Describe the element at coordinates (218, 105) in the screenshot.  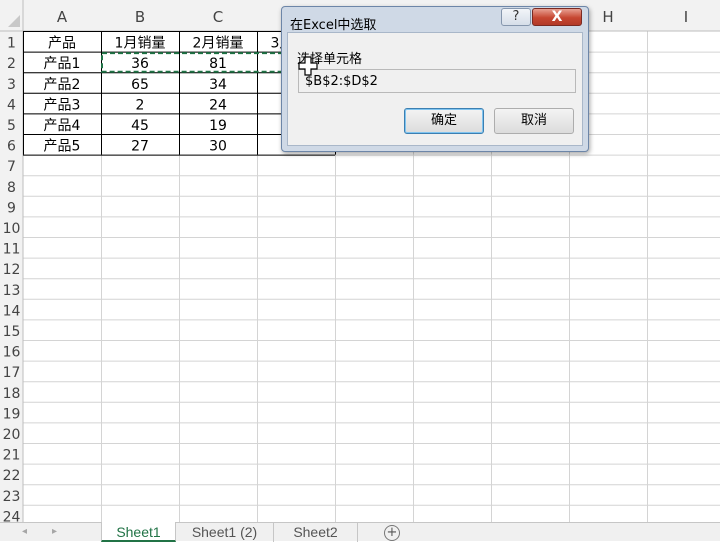
I see `table-cell: 24` at that location.